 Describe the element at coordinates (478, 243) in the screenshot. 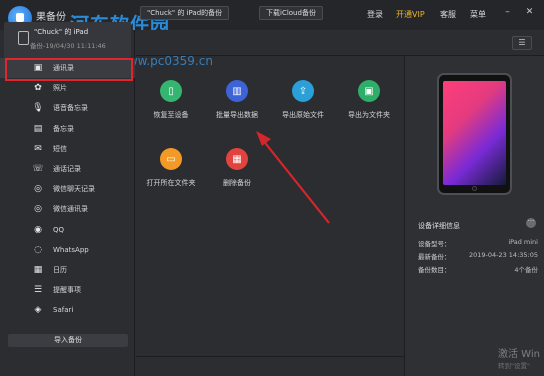

I see `detail-row: 设备型号： iPad mini` at that location.